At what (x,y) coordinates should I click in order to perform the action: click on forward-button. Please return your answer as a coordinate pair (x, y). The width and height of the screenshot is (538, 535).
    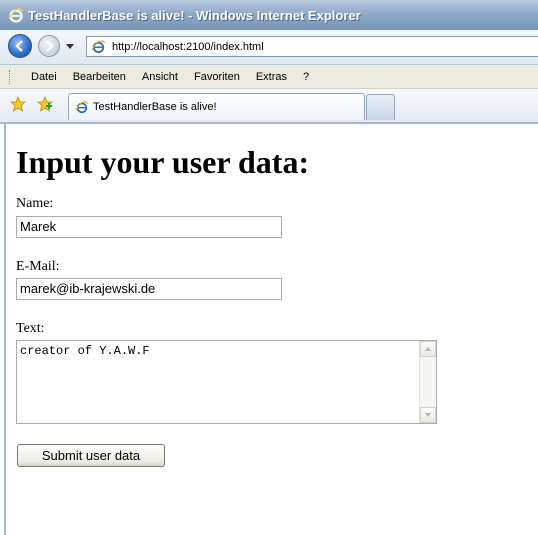
    Looking at the image, I should click on (49, 46).